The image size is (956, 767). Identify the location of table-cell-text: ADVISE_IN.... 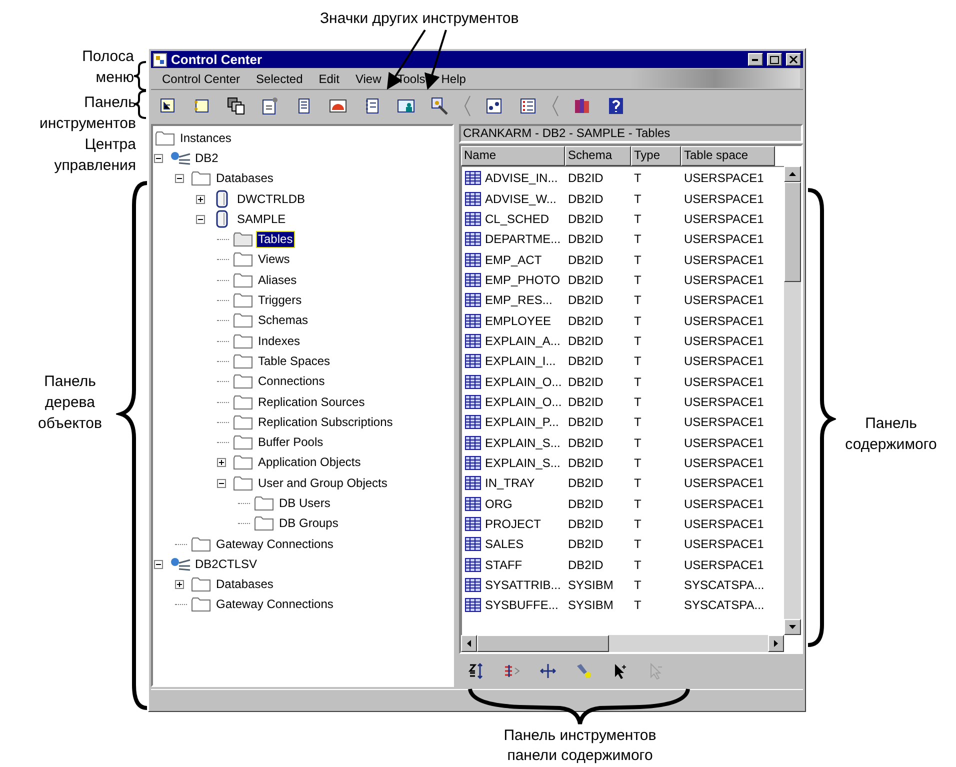
(521, 179).